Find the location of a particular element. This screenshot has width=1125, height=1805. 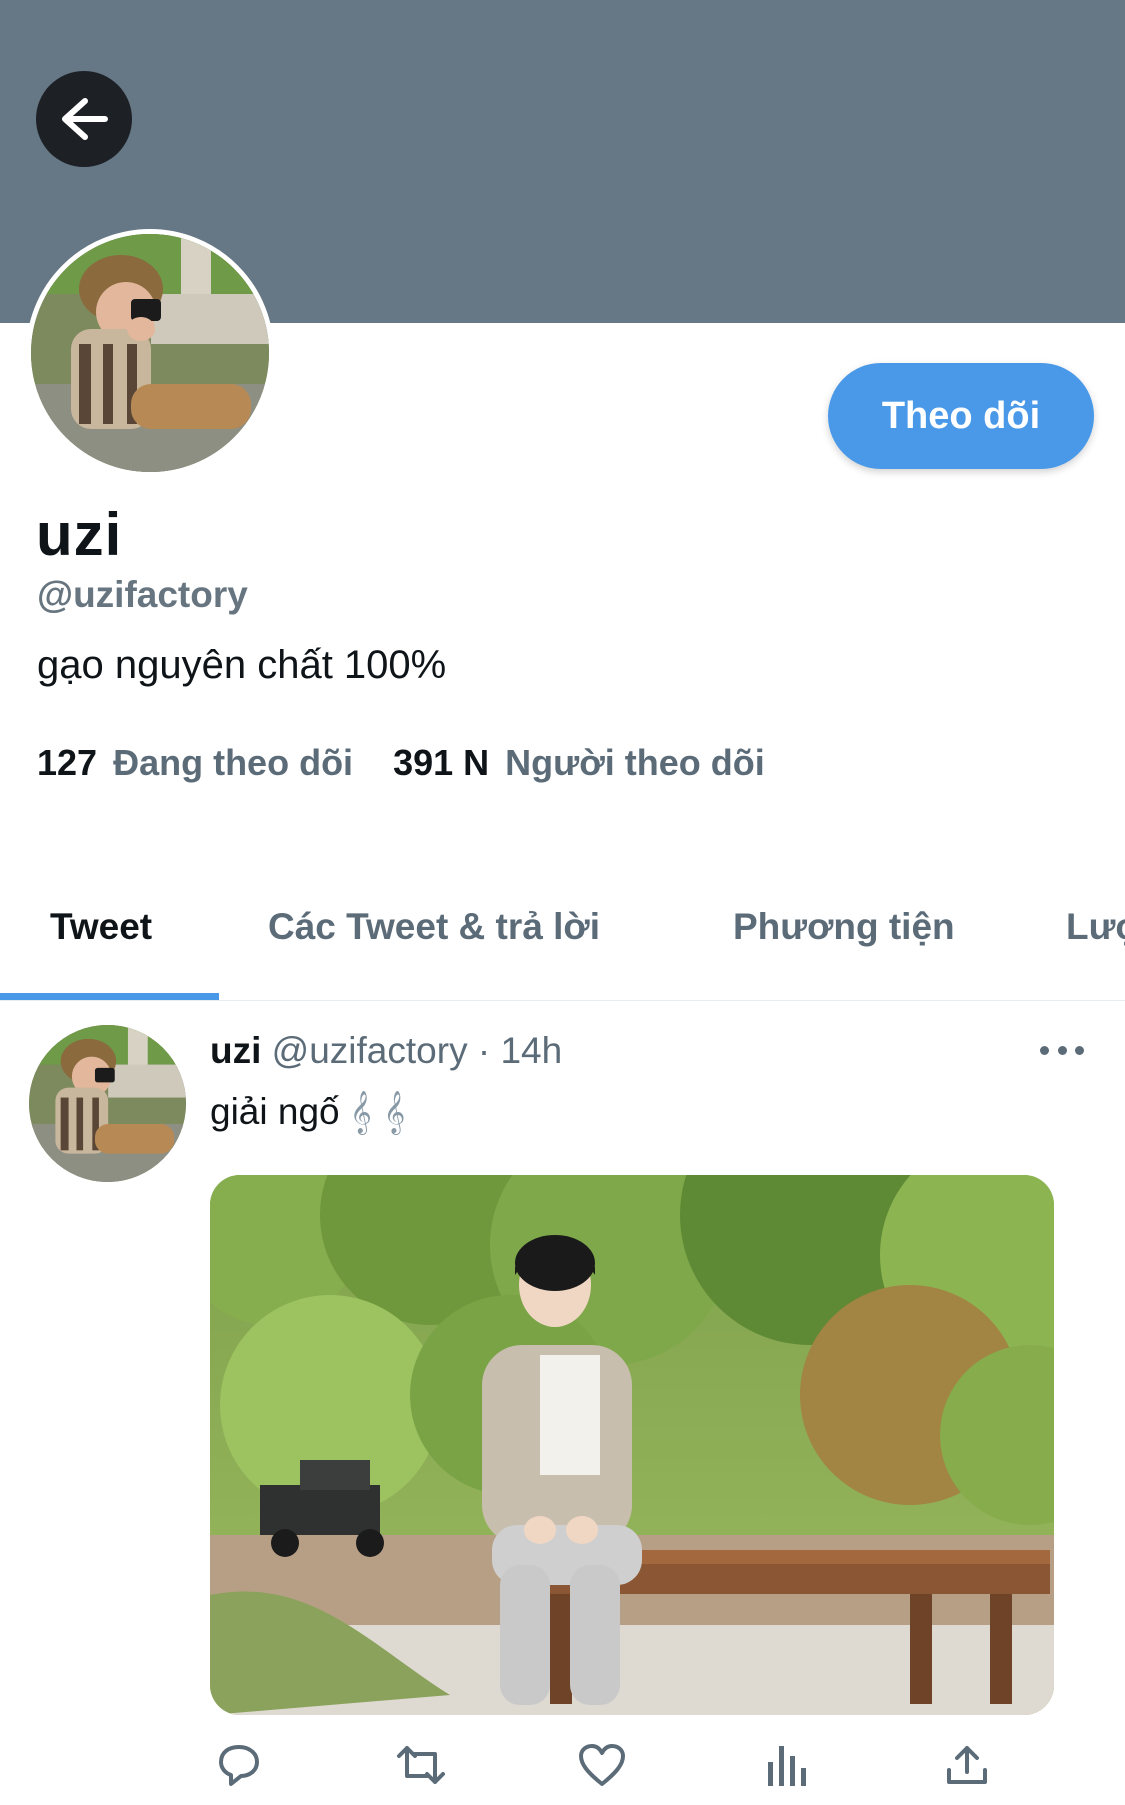

following-label: Đang theo dõi is located at coordinates (233, 763).